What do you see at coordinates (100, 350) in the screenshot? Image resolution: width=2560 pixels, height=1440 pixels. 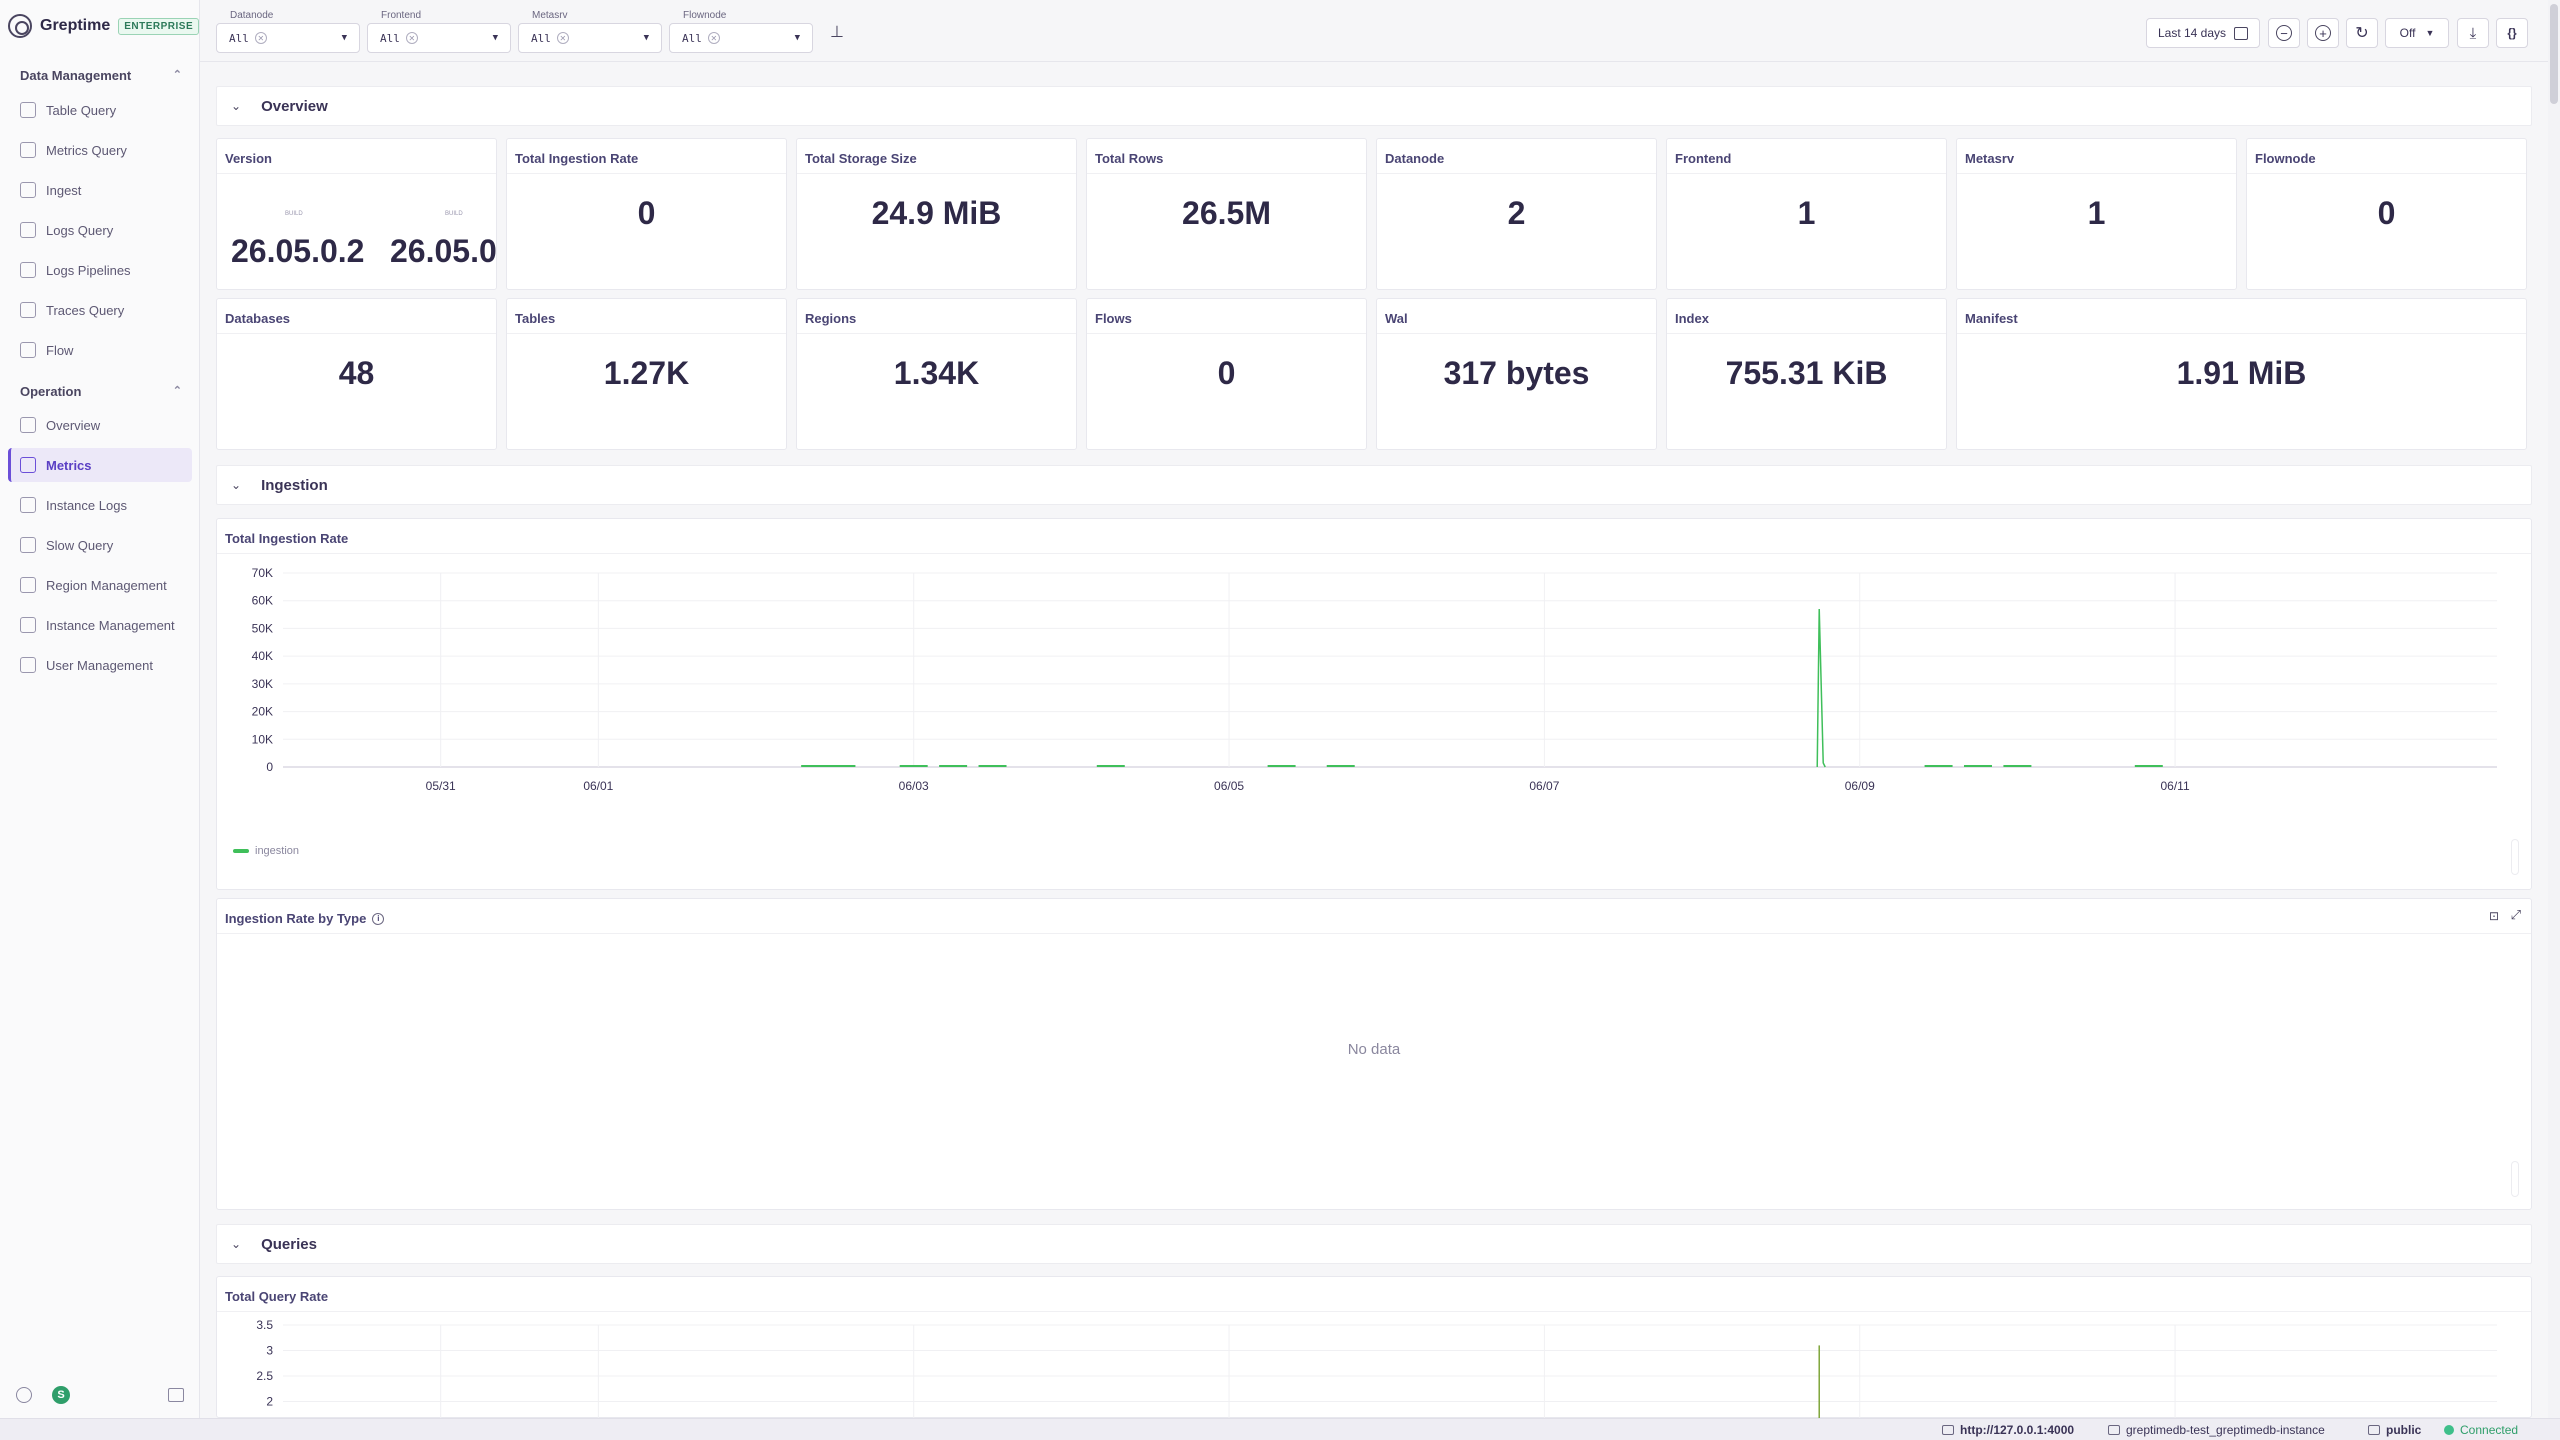 I see `sidebar-item-flow: Flow` at bounding box center [100, 350].